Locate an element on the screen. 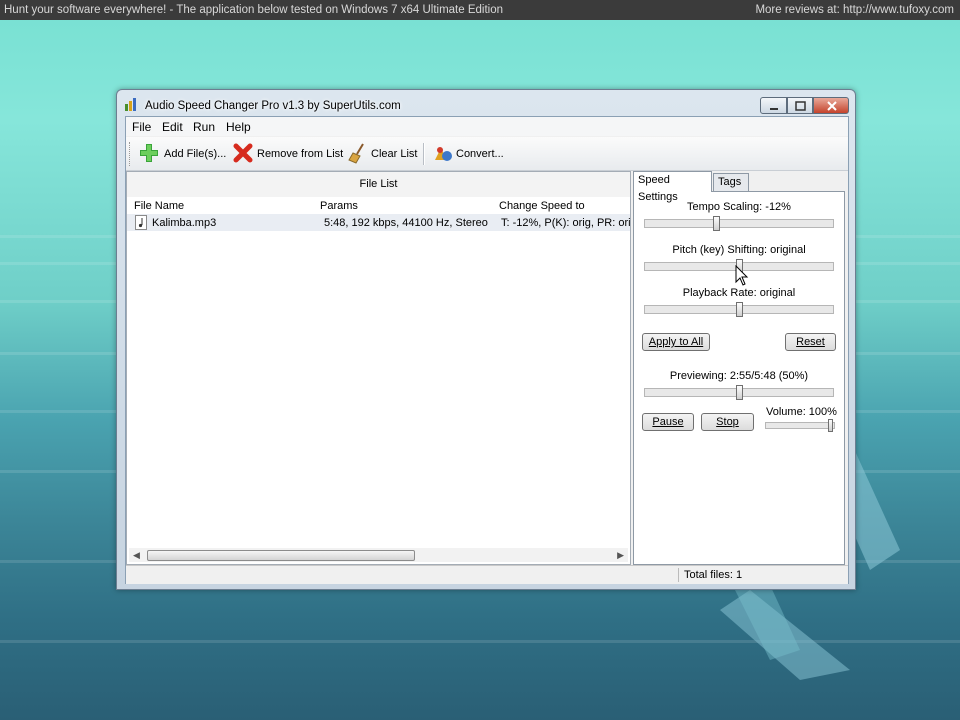  toolbar-grip is located at coordinates (131, 154).